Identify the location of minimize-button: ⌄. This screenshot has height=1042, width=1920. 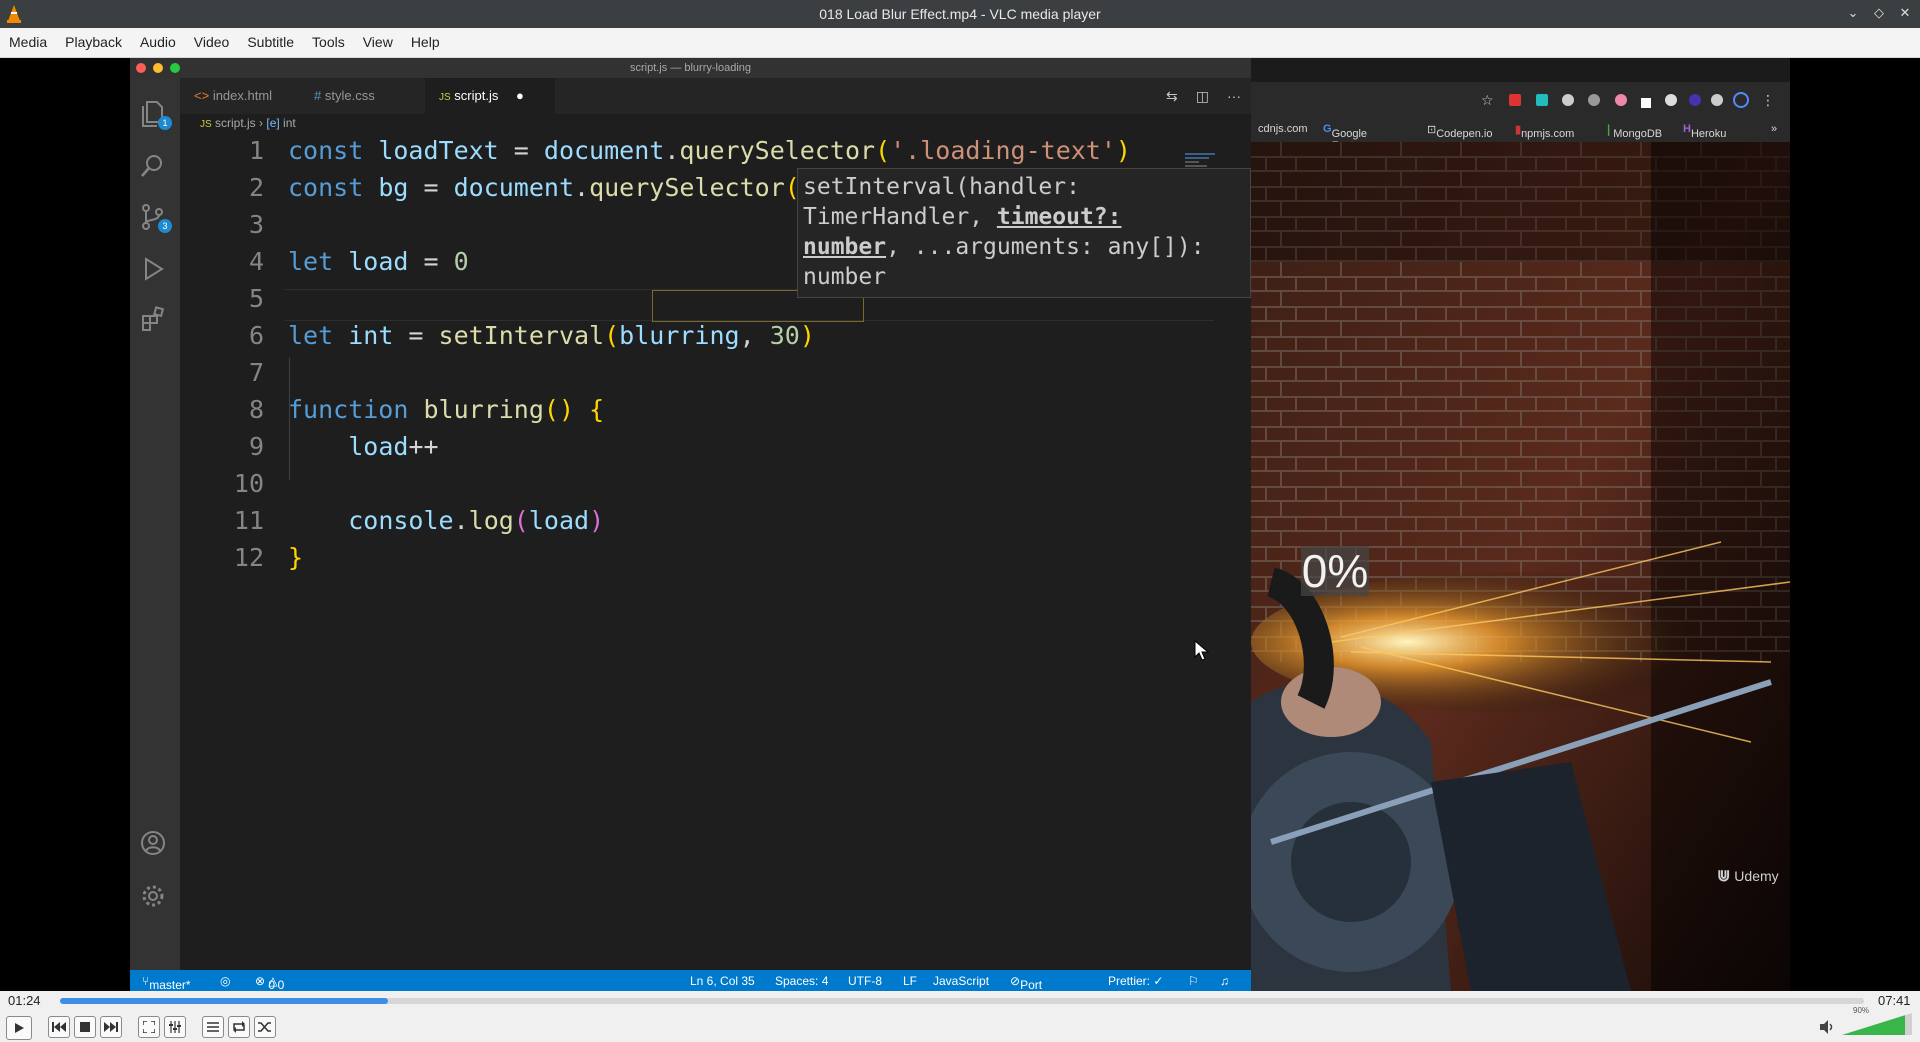
(1853, 13).